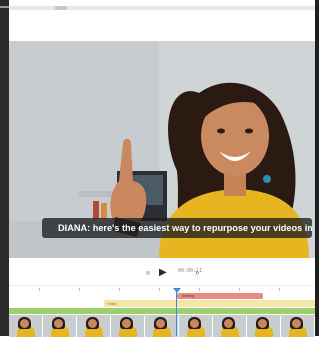 Image resolution: width=320 pixels, height=337 pixels. What do you see at coordinates (197, 273) in the screenshot?
I see `fast-forward-icon: »` at bounding box center [197, 273].